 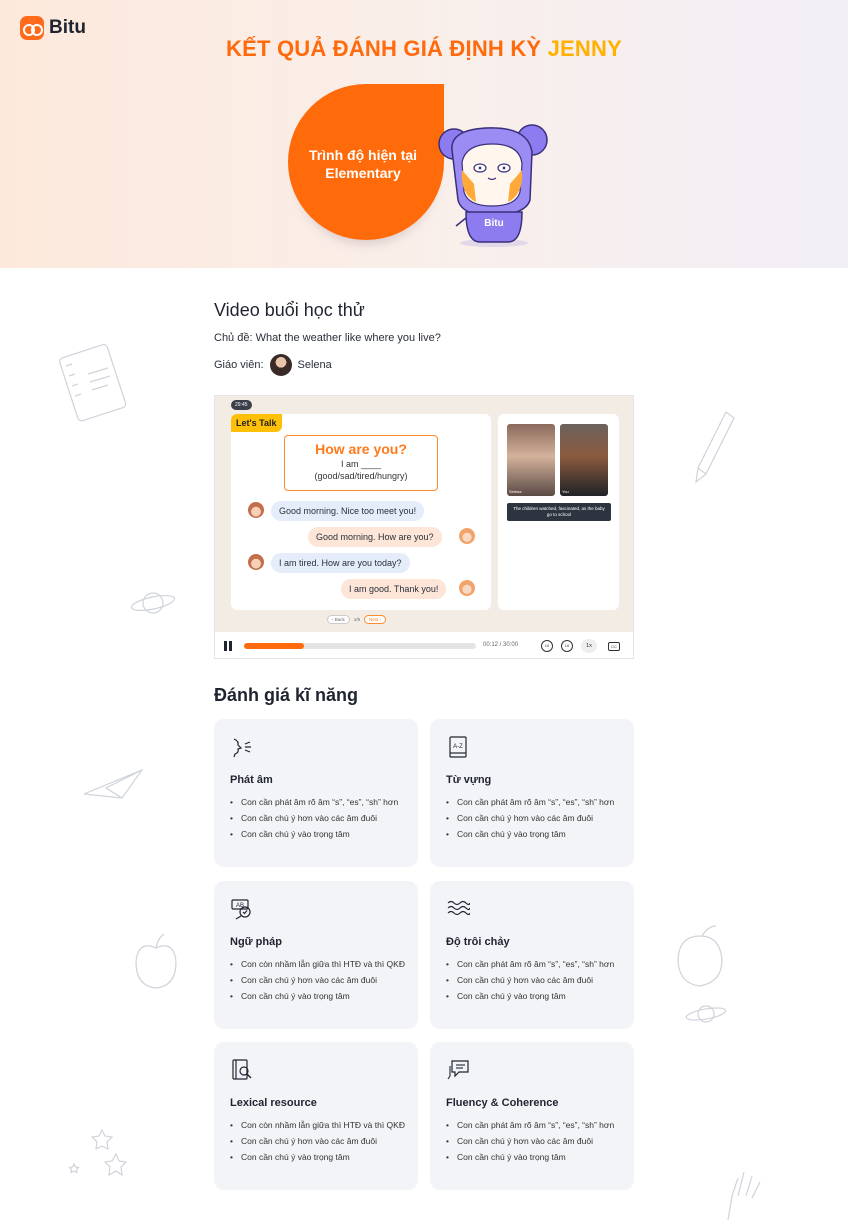 What do you see at coordinates (98, 1152) in the screenshot?
I see `stars-doodle` at bounding box center [98, 1152].